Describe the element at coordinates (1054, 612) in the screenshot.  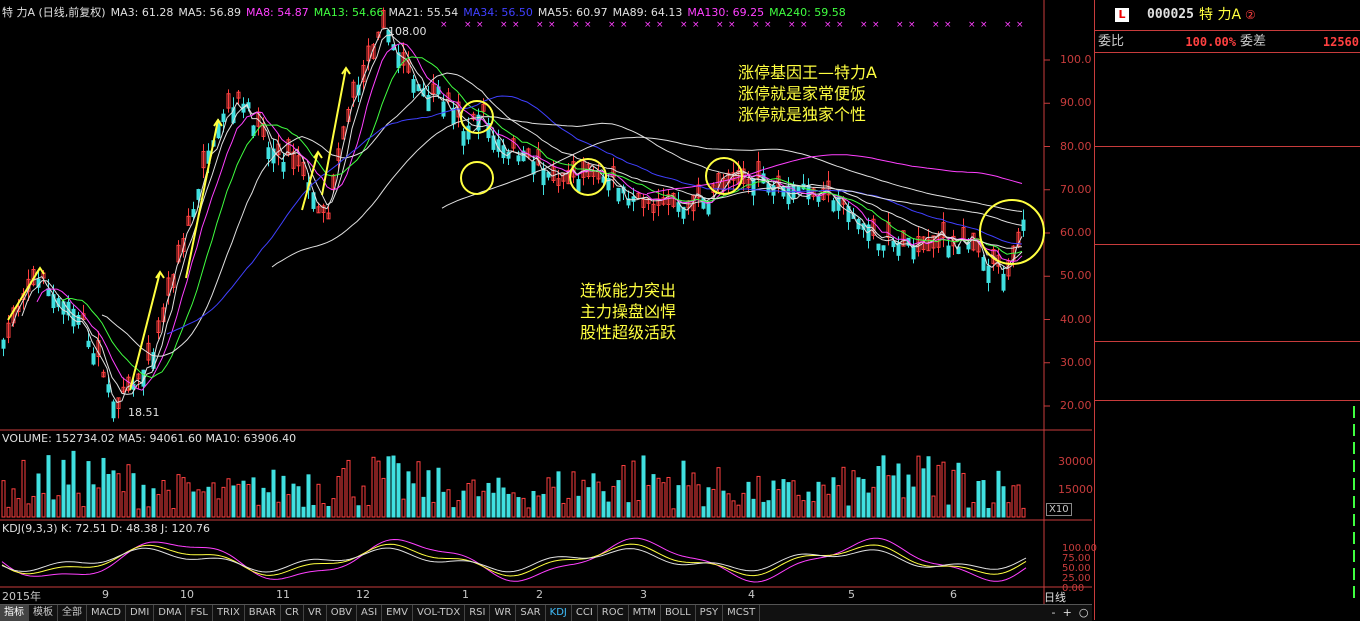
I see `zoom-out-button: -` at that location.